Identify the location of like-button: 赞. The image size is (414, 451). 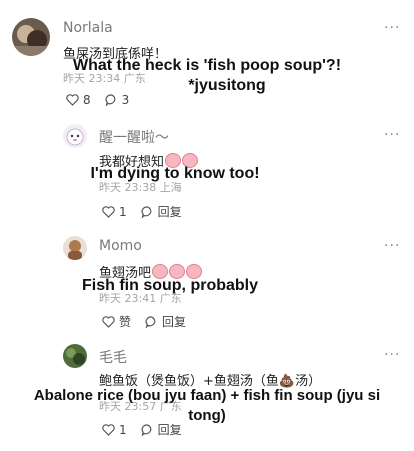
(116, 321).